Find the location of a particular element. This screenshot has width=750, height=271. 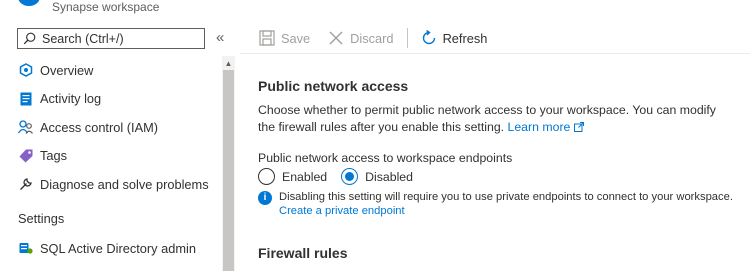

radio-disabled-circle is located at coordinates (350, 176).